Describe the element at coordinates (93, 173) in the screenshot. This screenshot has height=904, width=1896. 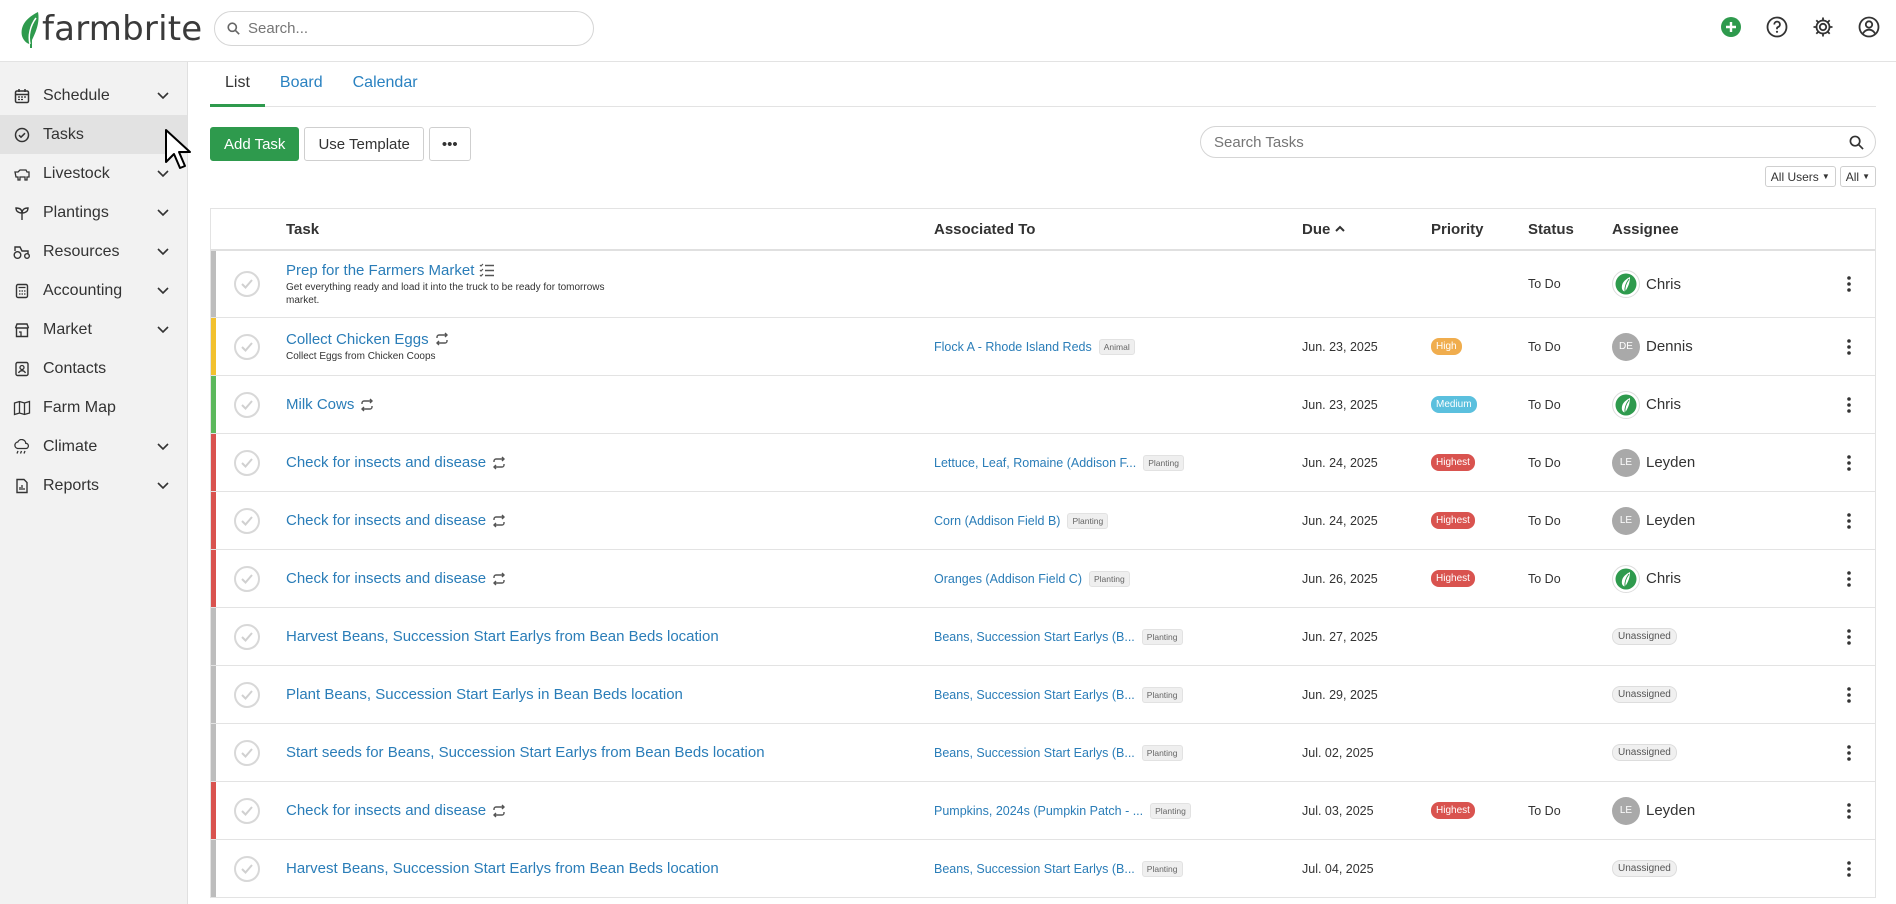
I see `sidebar-item-livestock: Livestock` at that location.